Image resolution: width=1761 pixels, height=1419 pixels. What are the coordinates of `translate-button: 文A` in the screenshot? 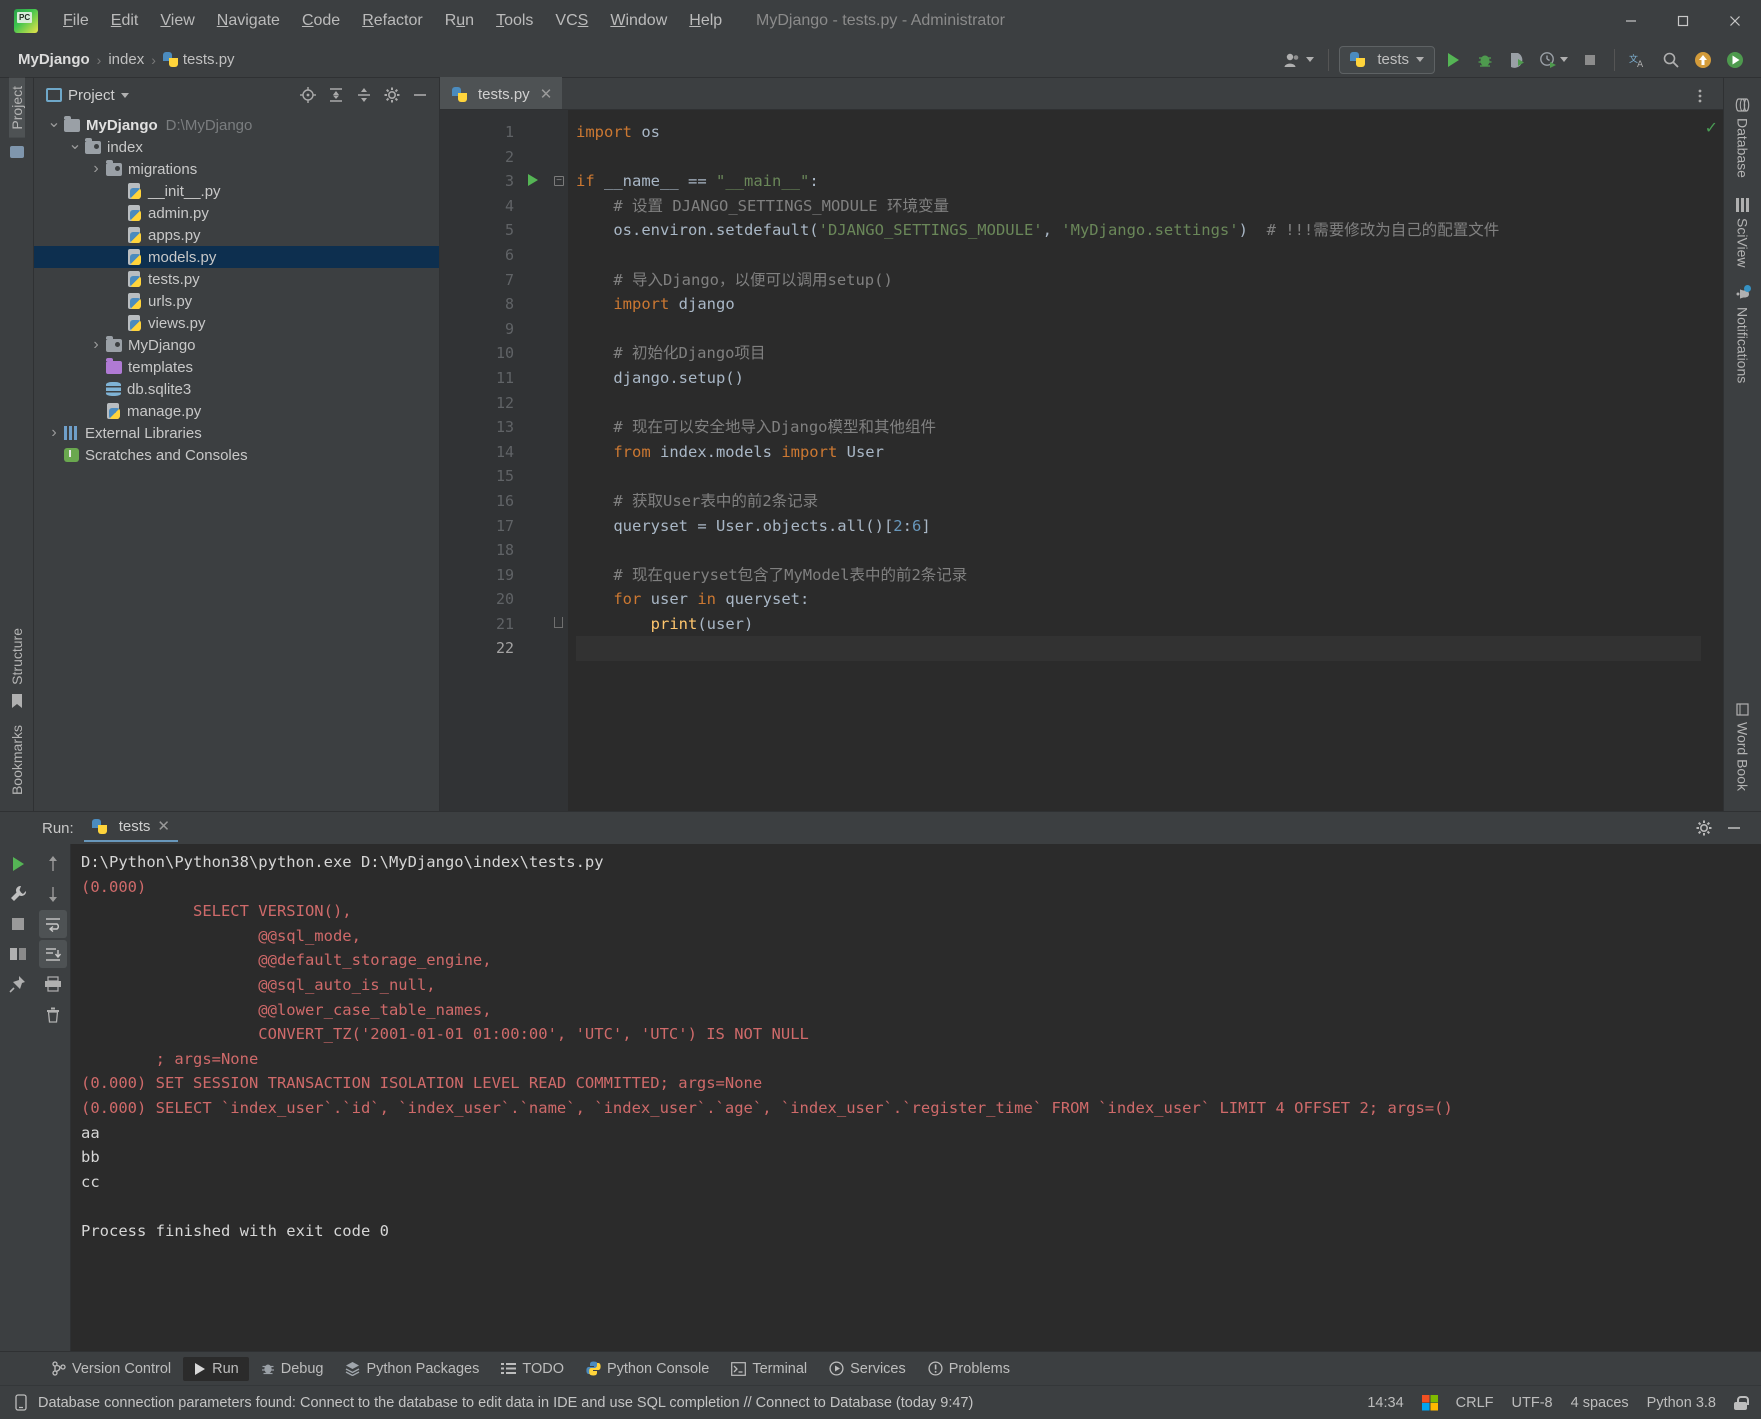 It's located at (1639, 60).